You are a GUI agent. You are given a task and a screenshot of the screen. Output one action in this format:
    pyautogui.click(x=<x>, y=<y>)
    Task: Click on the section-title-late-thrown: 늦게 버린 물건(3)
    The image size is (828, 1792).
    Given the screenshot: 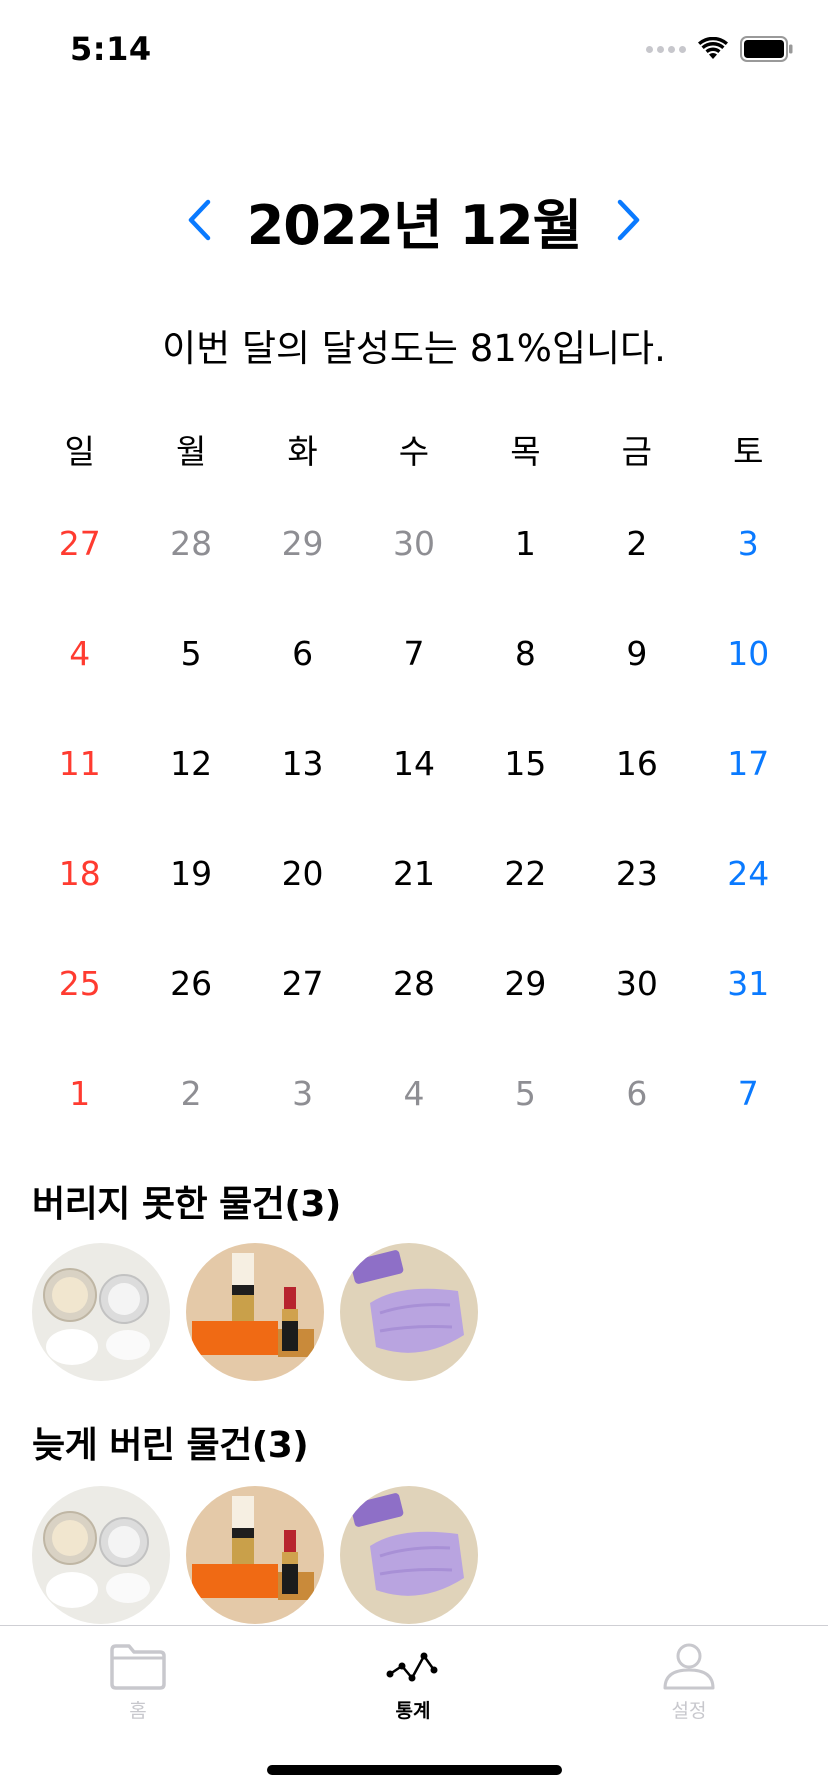 What is the action you would take?
    pyautogui.click(x=170, y=1445)
    